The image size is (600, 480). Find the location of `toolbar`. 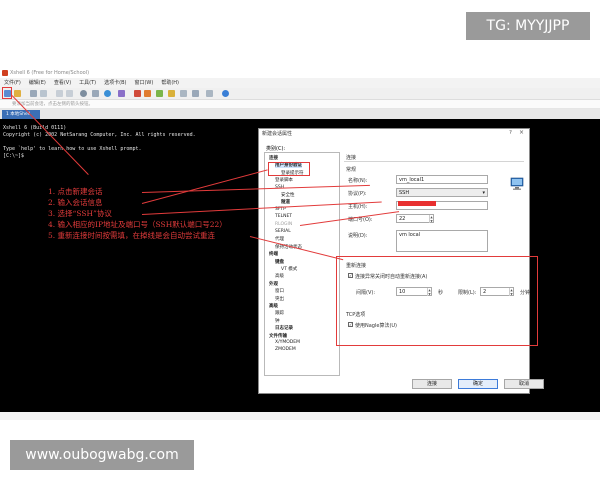

toolbar is located at coordinates (300, 94).